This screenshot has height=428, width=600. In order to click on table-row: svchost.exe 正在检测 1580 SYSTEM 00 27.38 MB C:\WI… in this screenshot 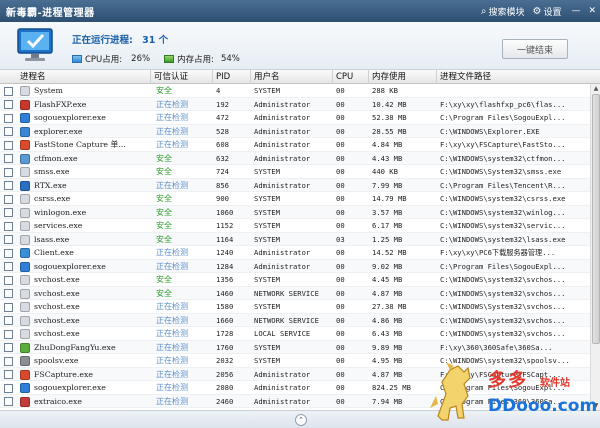, I will do `click(295, 307)`.